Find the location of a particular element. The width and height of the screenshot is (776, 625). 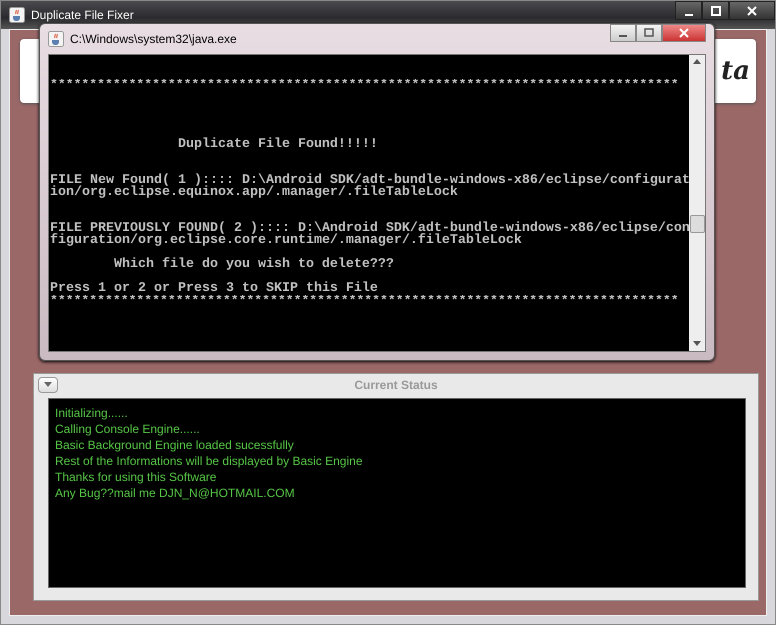

log-line: Thanks for using this Software is located at coordinates (136, 477).